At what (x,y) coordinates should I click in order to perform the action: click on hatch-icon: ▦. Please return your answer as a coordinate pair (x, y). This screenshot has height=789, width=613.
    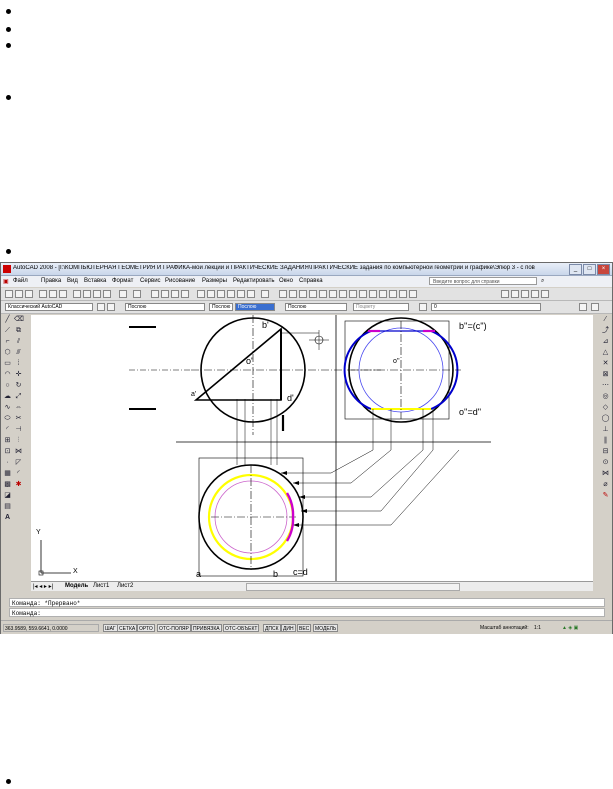
    Looking at the image, I should click on (7, 473).